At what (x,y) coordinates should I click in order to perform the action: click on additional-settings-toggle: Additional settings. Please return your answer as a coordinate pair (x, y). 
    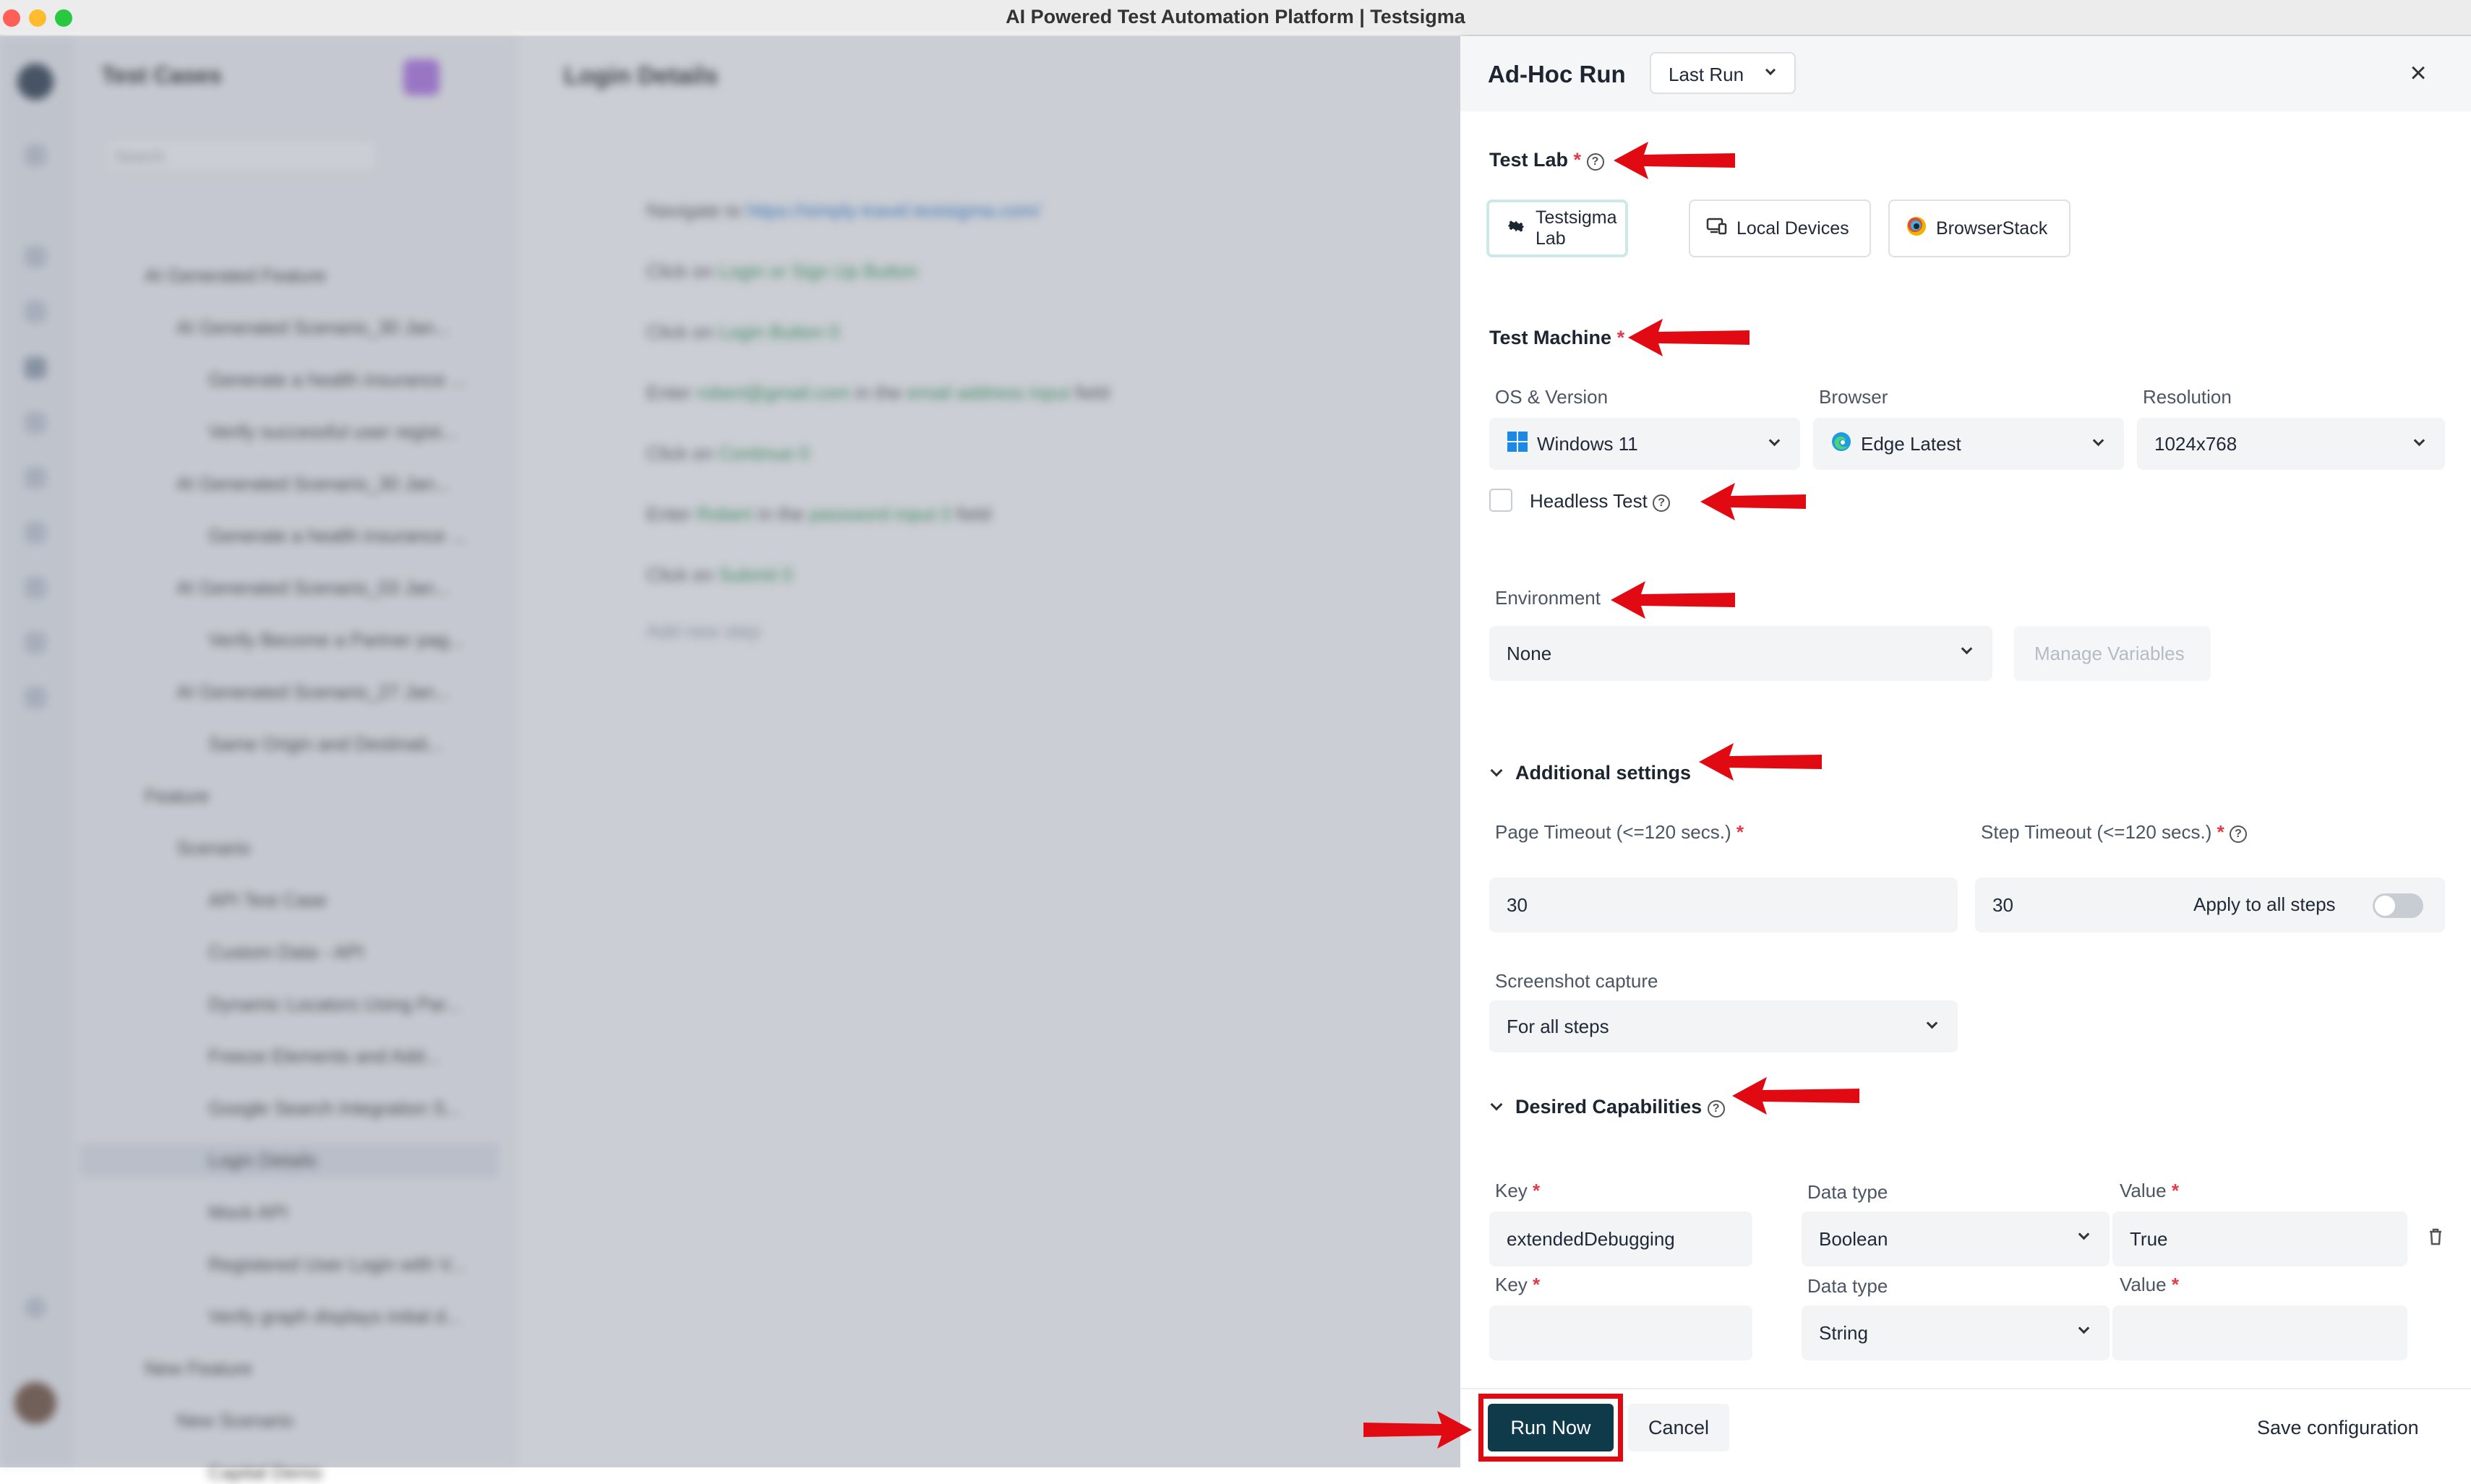
    Looking at the image, I should click on (1590, 773).